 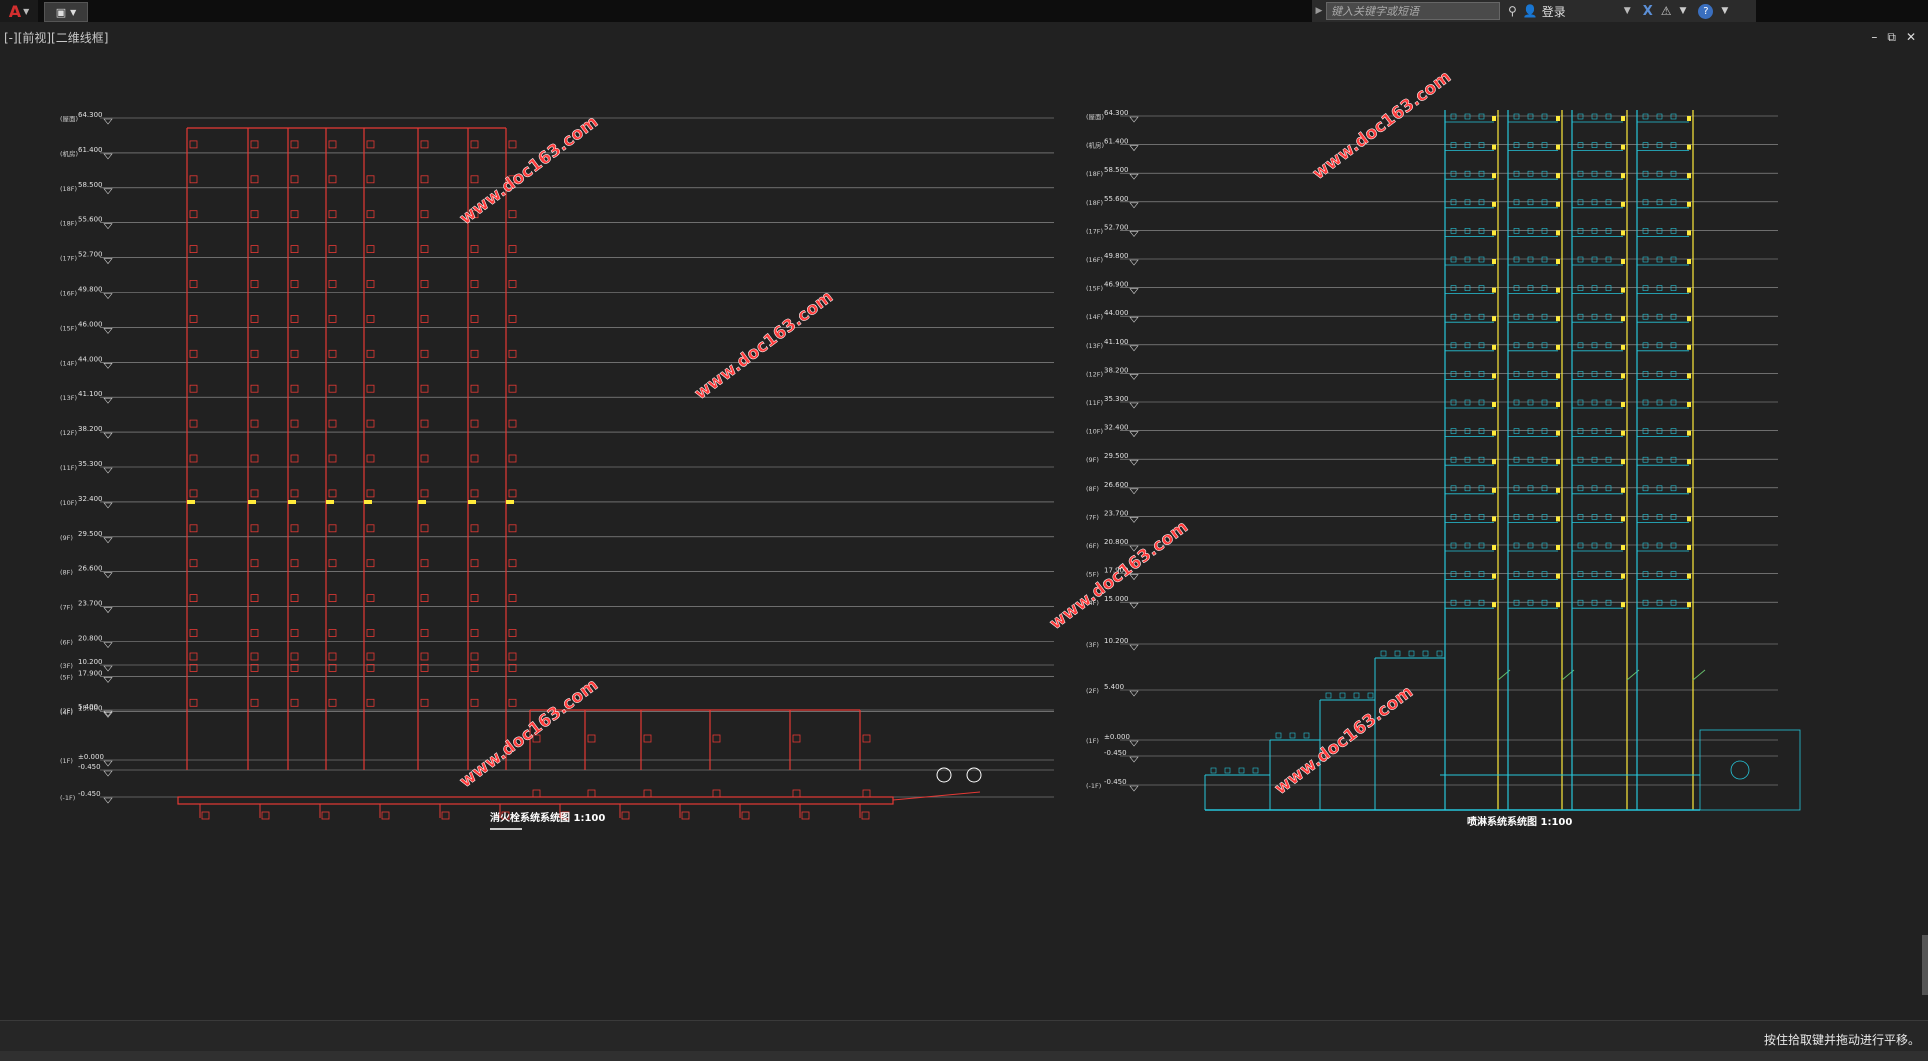 I want to click on stay-connected-icon: ⚠, so click(x=1666, y=11).